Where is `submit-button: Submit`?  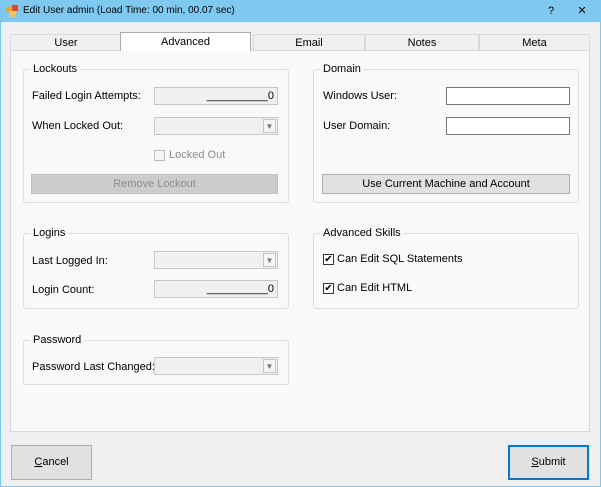
submit-button: Submit is located at coordinates (548, 462).